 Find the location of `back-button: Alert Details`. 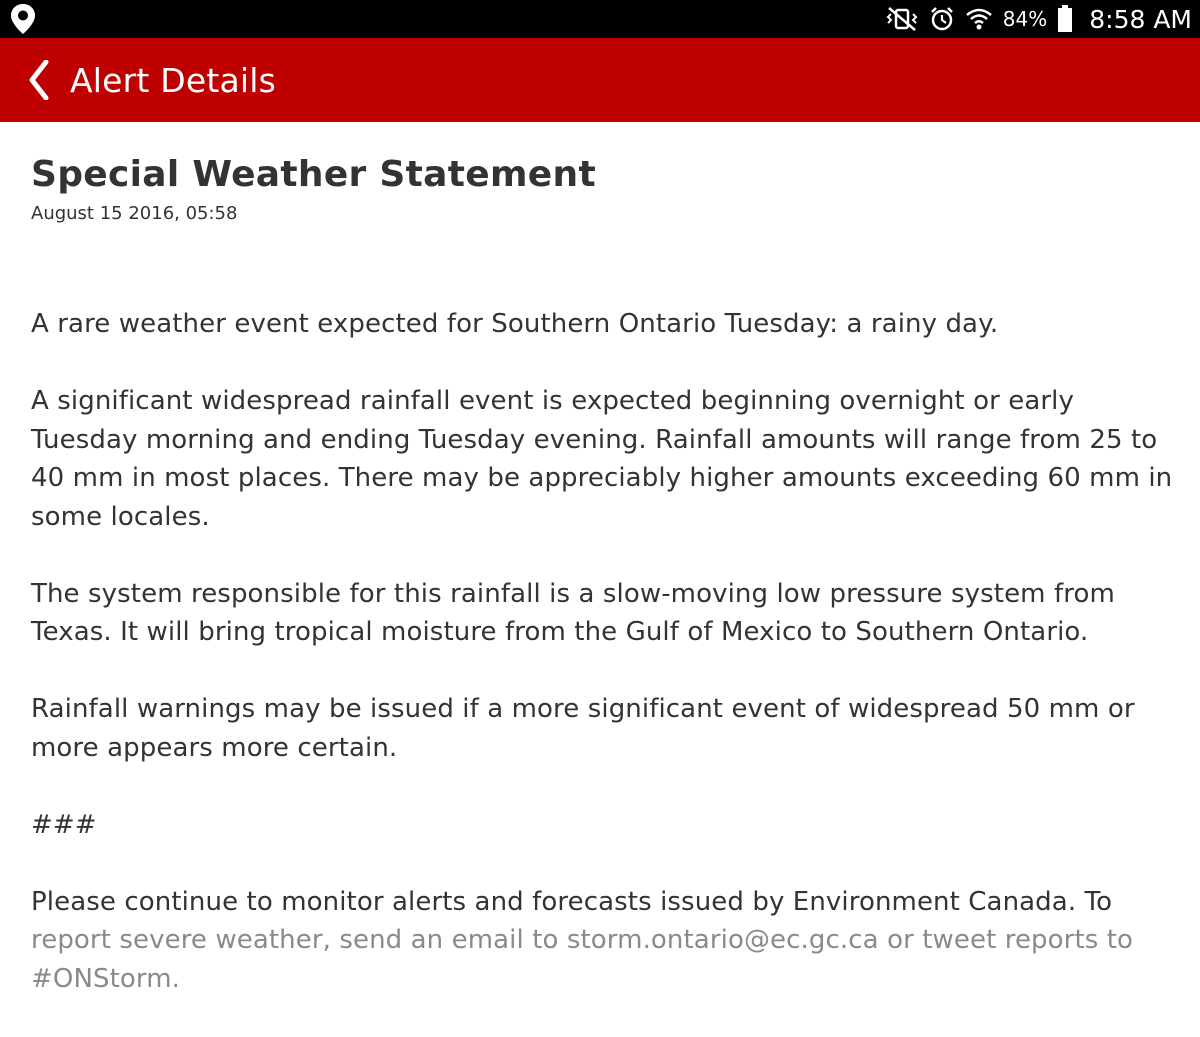

back-button: Alert Details is located at coordinates (138, 80).